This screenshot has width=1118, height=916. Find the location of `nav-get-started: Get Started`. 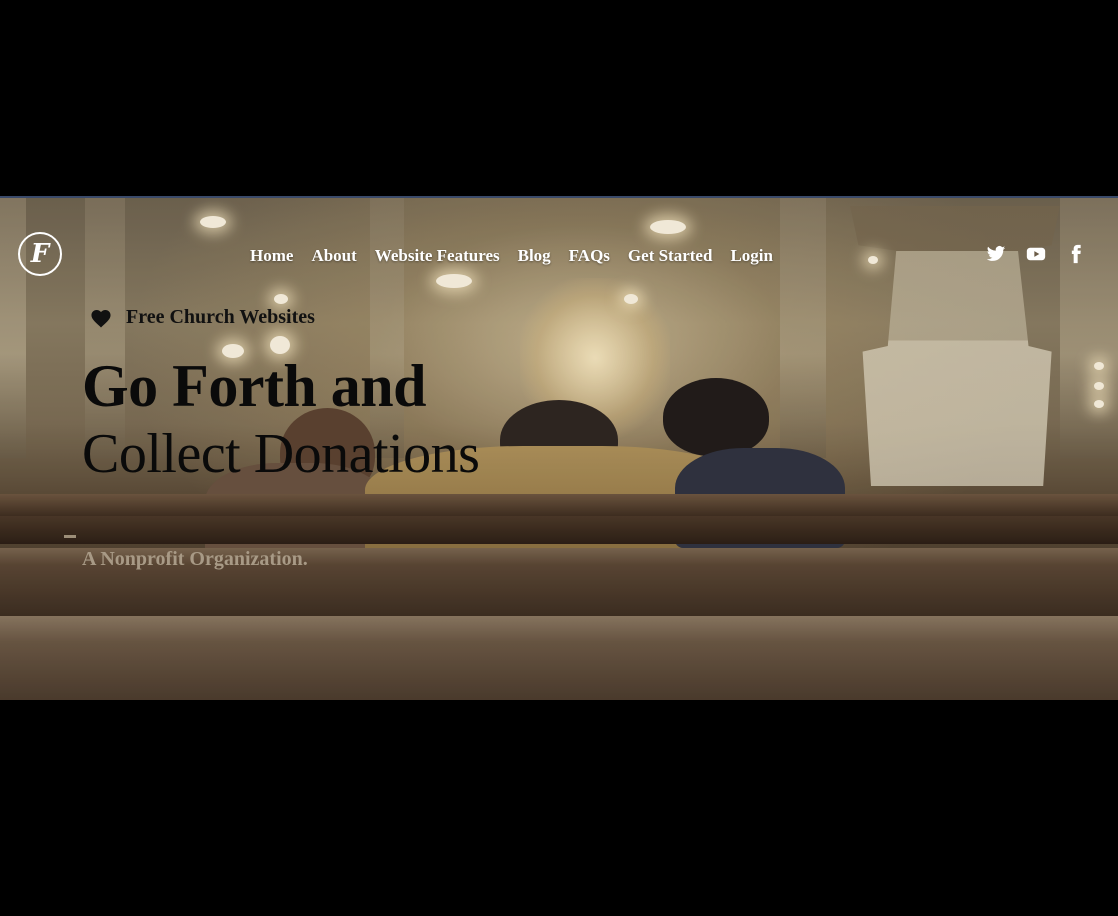

nav-get-started: Get Started is located at coordinates (670, 256).